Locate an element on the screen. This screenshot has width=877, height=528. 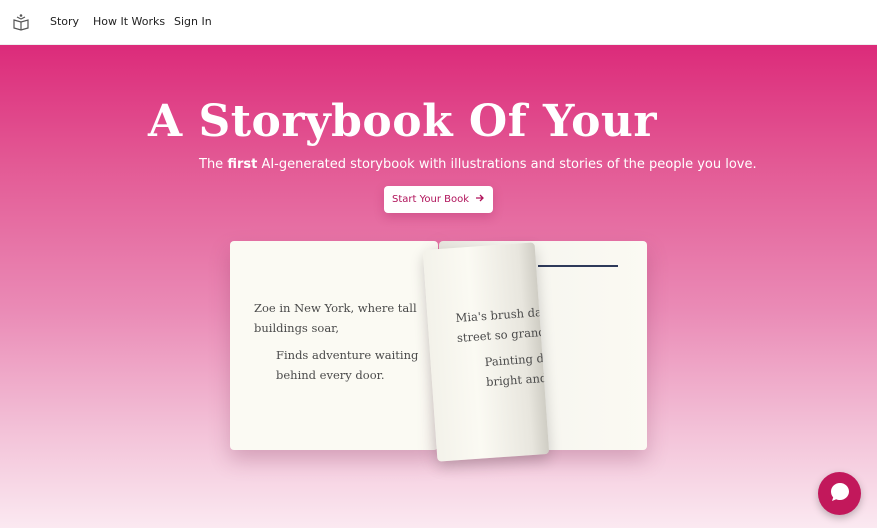
right-page-line-2: Painting drebright and b is located at coordinates (516, 367).